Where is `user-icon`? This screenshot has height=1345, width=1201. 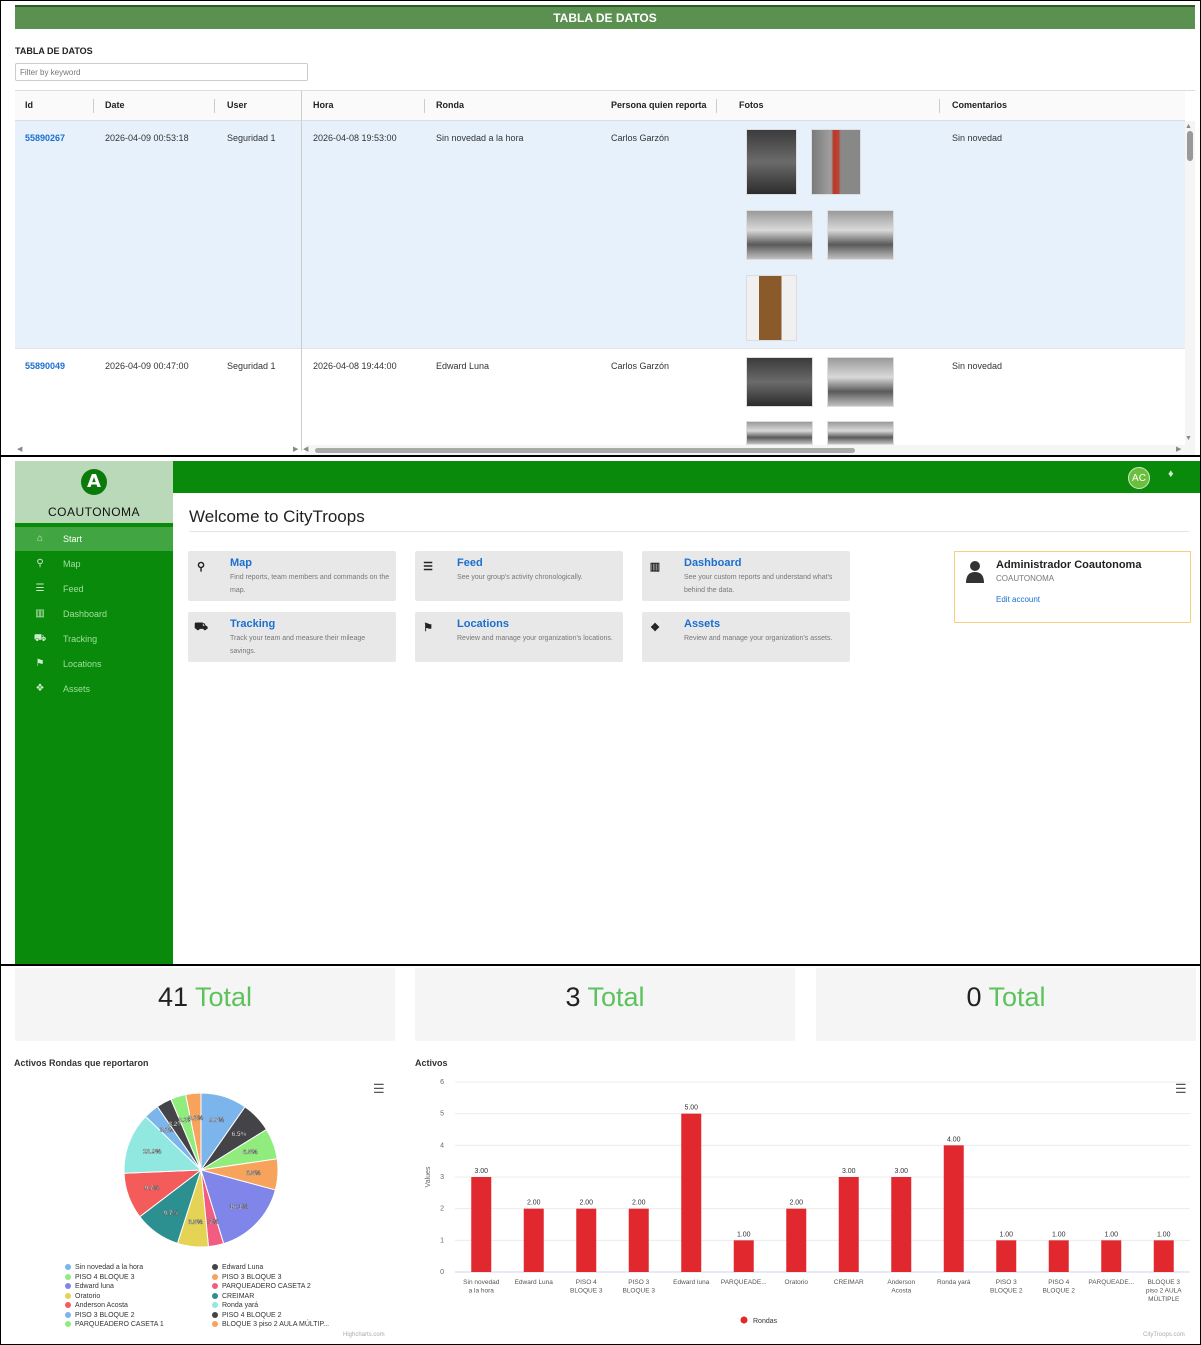
user-icon is located at coordinates (975, 572).